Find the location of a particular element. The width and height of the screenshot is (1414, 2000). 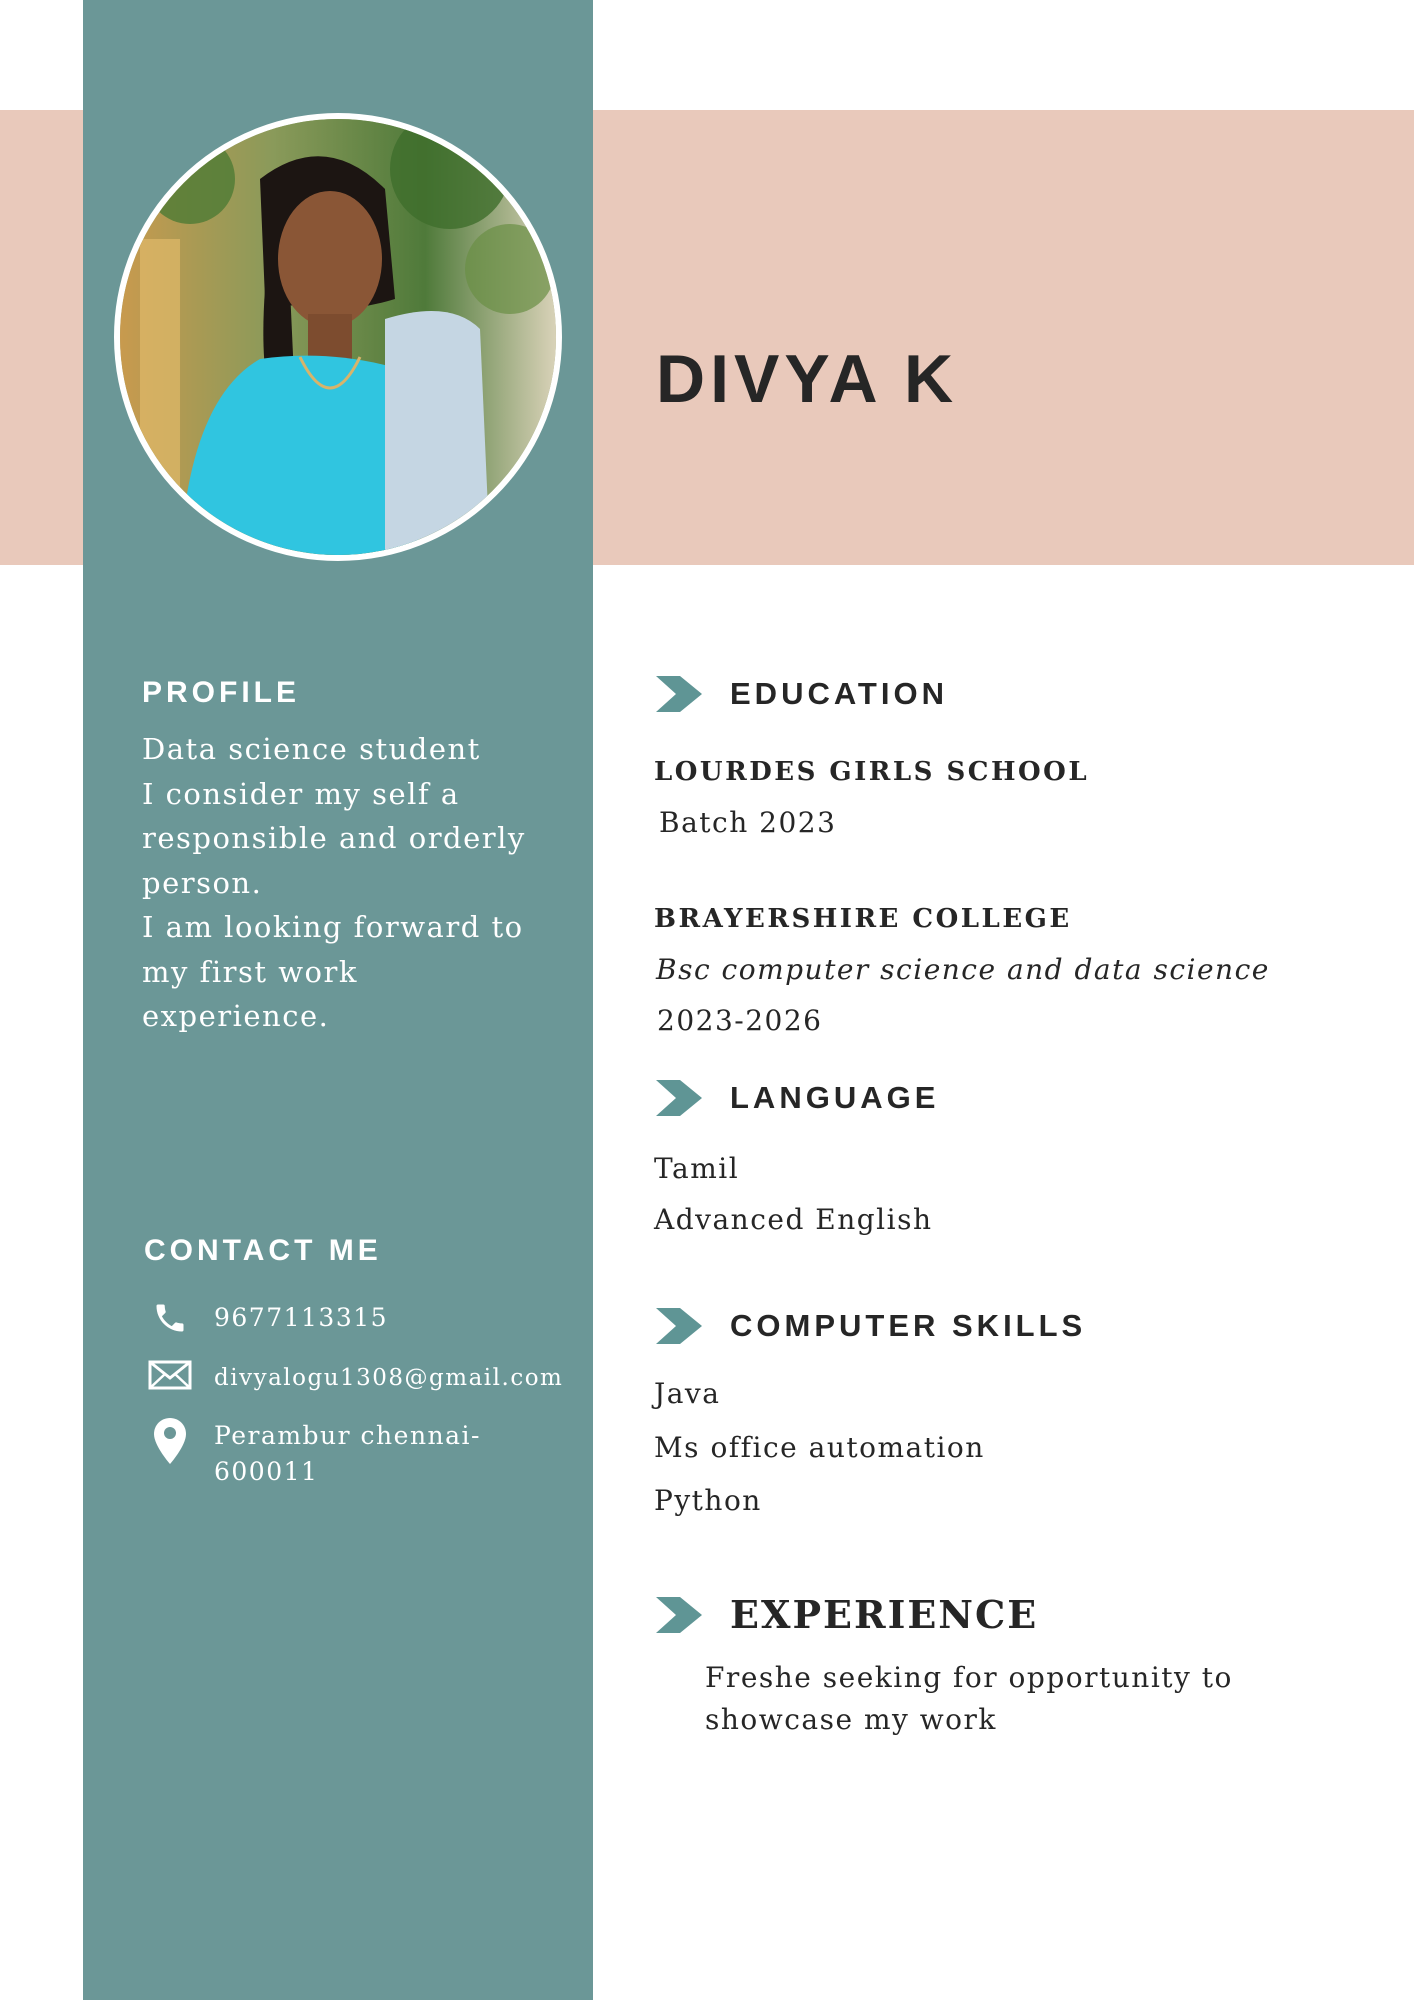

experience-heading-row: EXPERIENCE is located at coordinates (847, 1614).